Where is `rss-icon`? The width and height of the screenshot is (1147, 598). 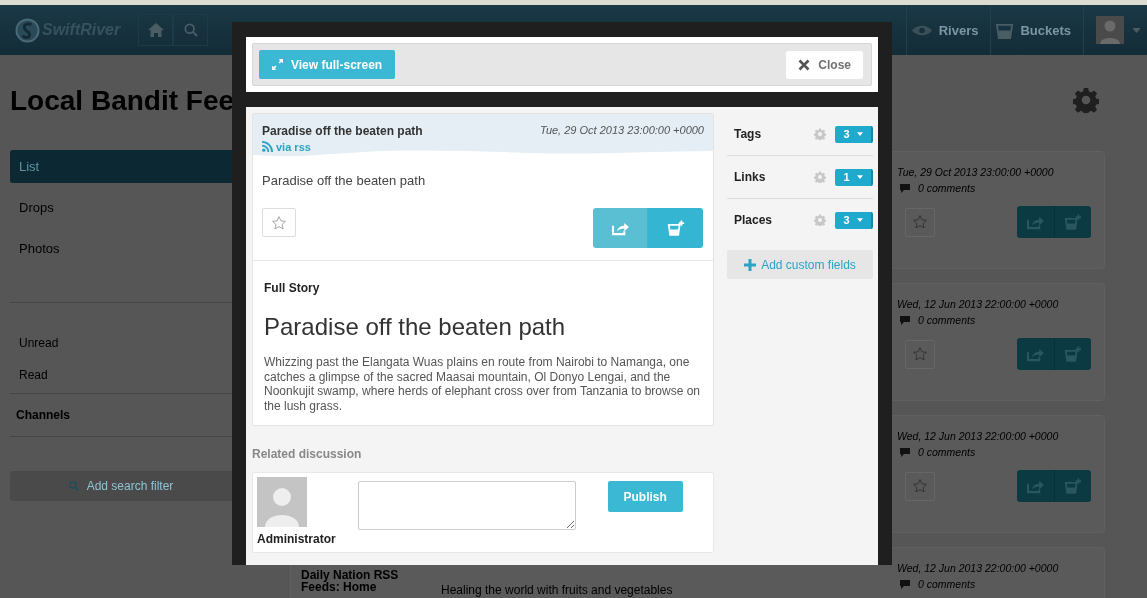
rss-icon is located at coordinates (267, 146).